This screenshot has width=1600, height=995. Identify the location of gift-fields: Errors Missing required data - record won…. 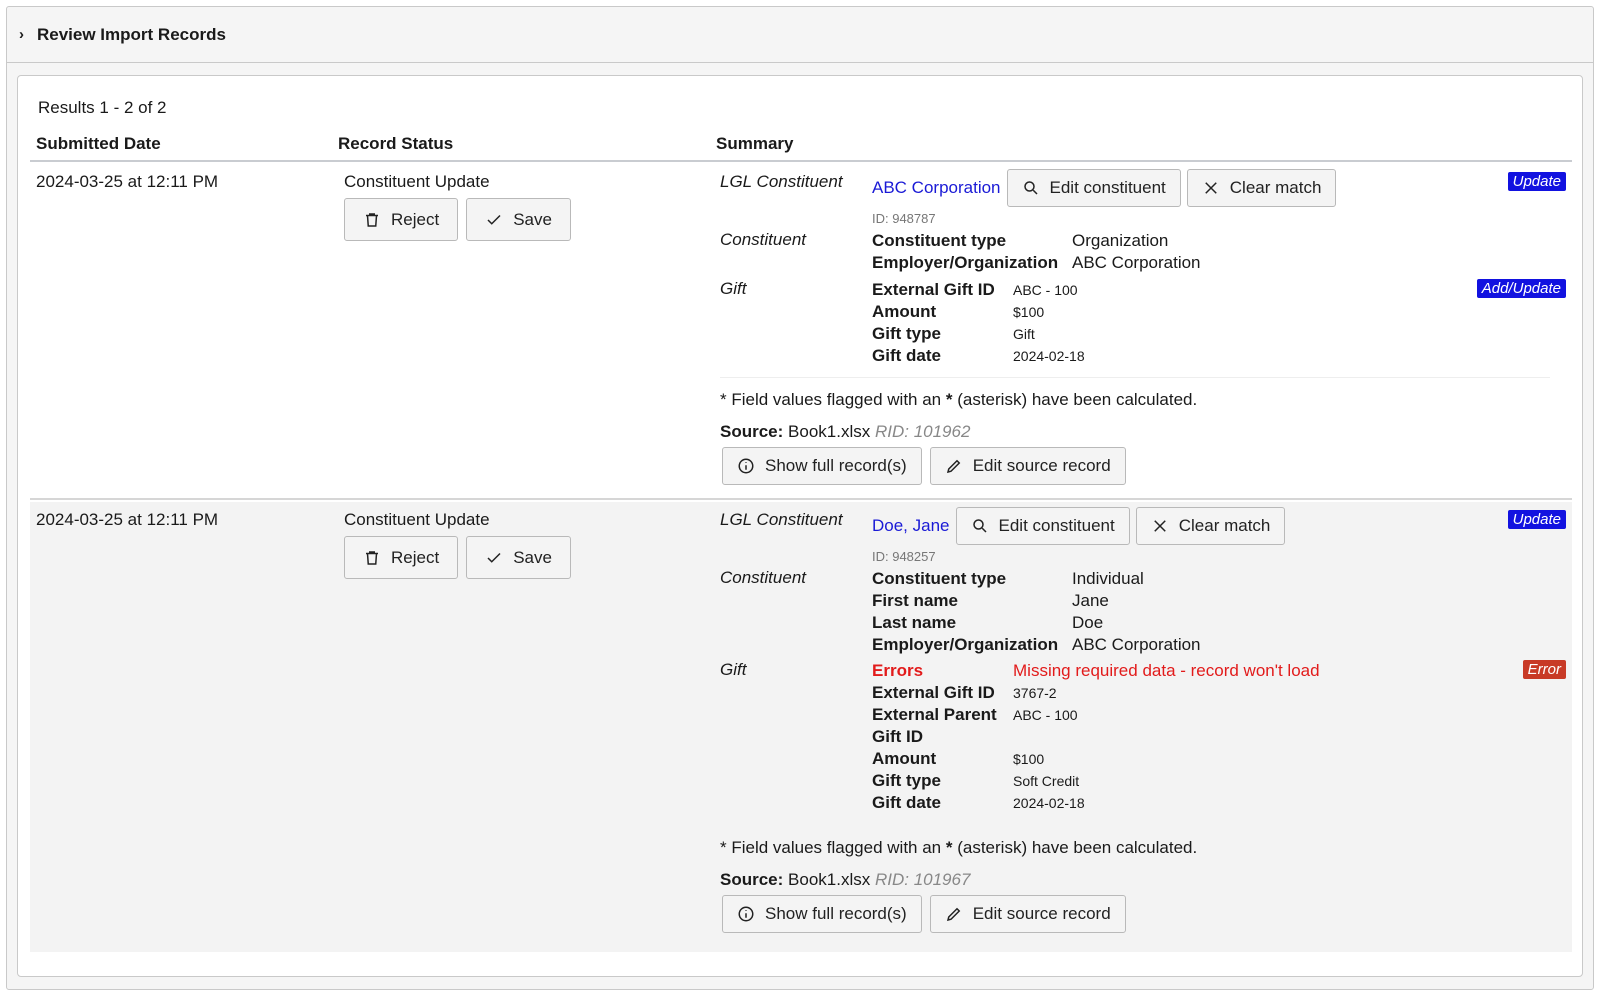
(1096, 736).